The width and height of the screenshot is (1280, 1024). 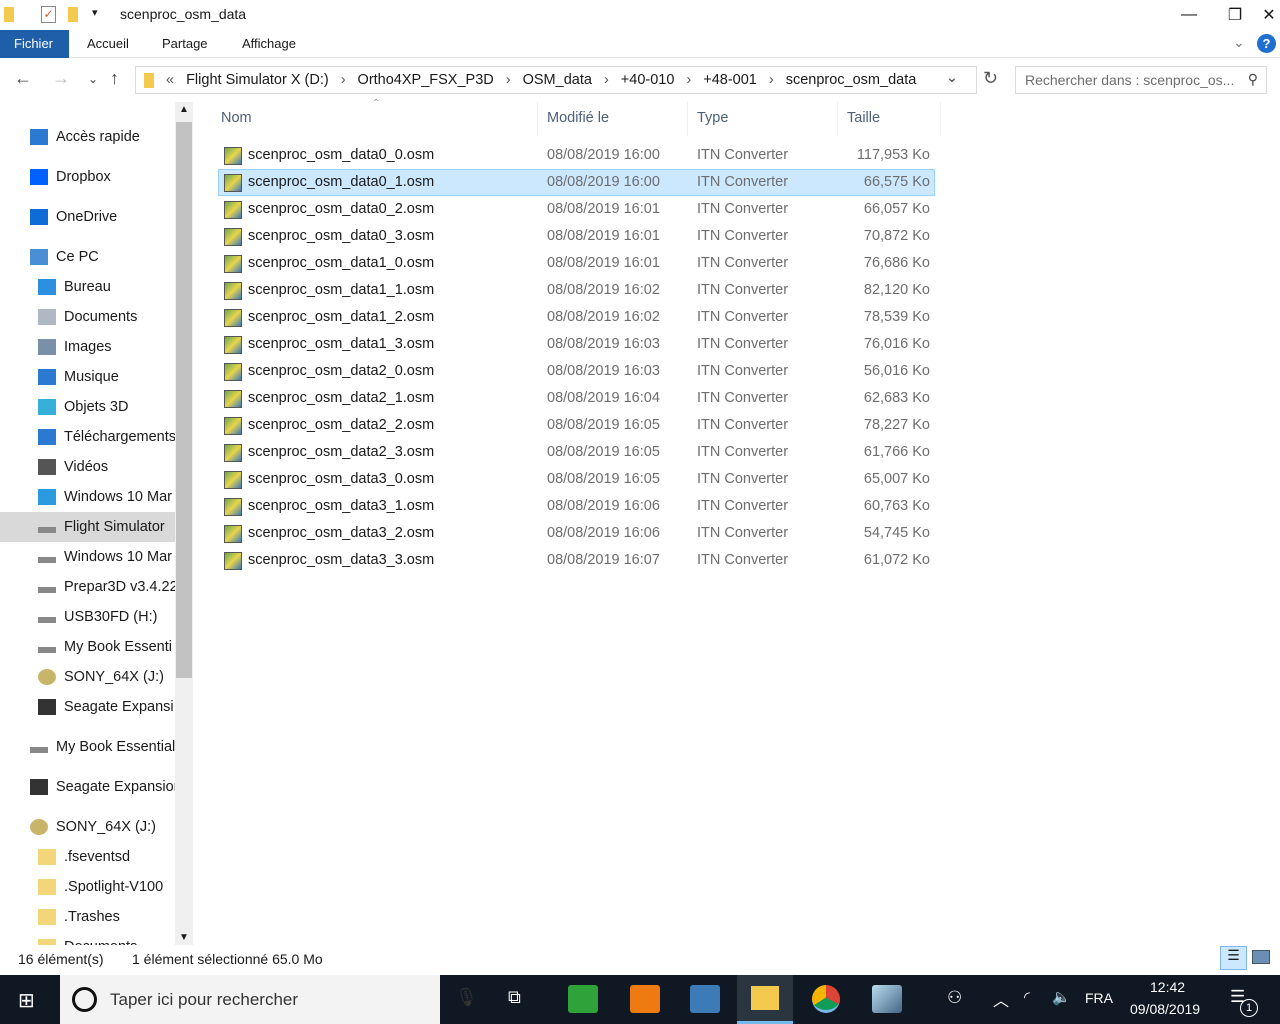 I want to click on sidebar-item: My Book Essenti, so click(x=87, y=647).